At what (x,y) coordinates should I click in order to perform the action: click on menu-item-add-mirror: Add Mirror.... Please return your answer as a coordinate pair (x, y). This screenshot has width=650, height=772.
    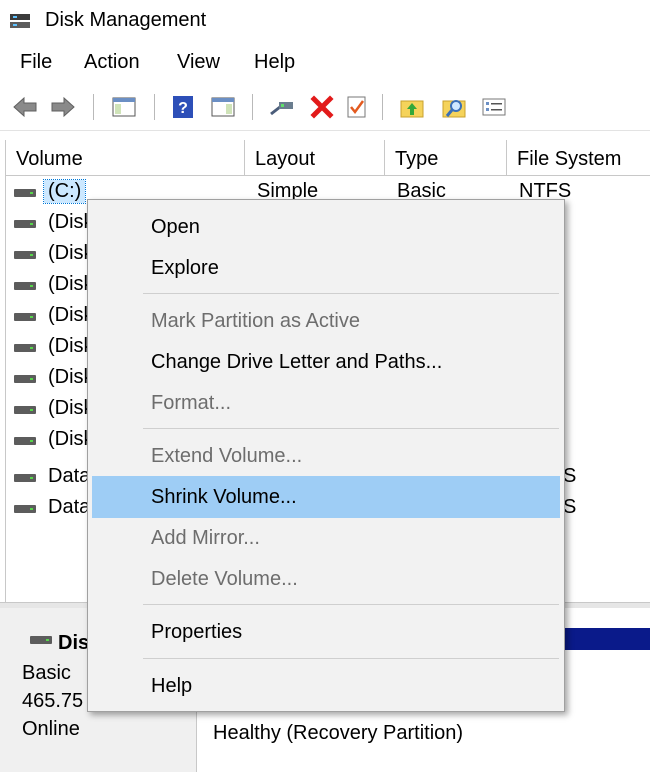
    Looking at the image, I should click on (326, 538).